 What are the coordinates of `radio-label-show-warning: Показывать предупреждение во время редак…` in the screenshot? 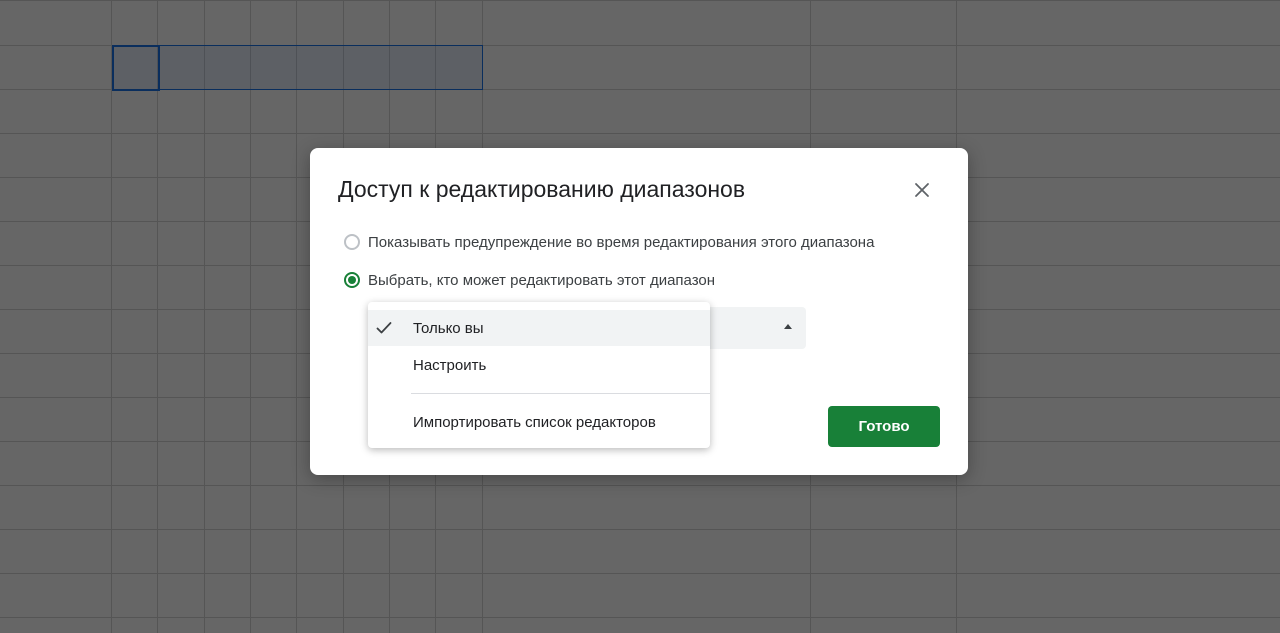 It's located at (621, 242).